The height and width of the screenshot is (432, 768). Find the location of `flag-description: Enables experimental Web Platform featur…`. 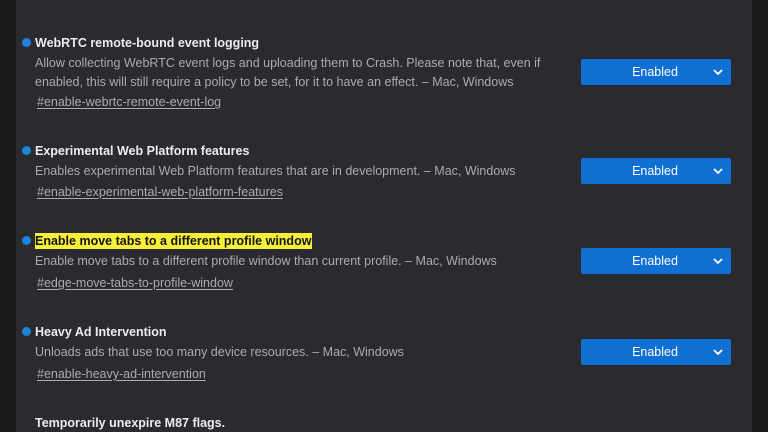

flag-description: Enables experimental Web Platform featur… is located at coordinates (275, 171).